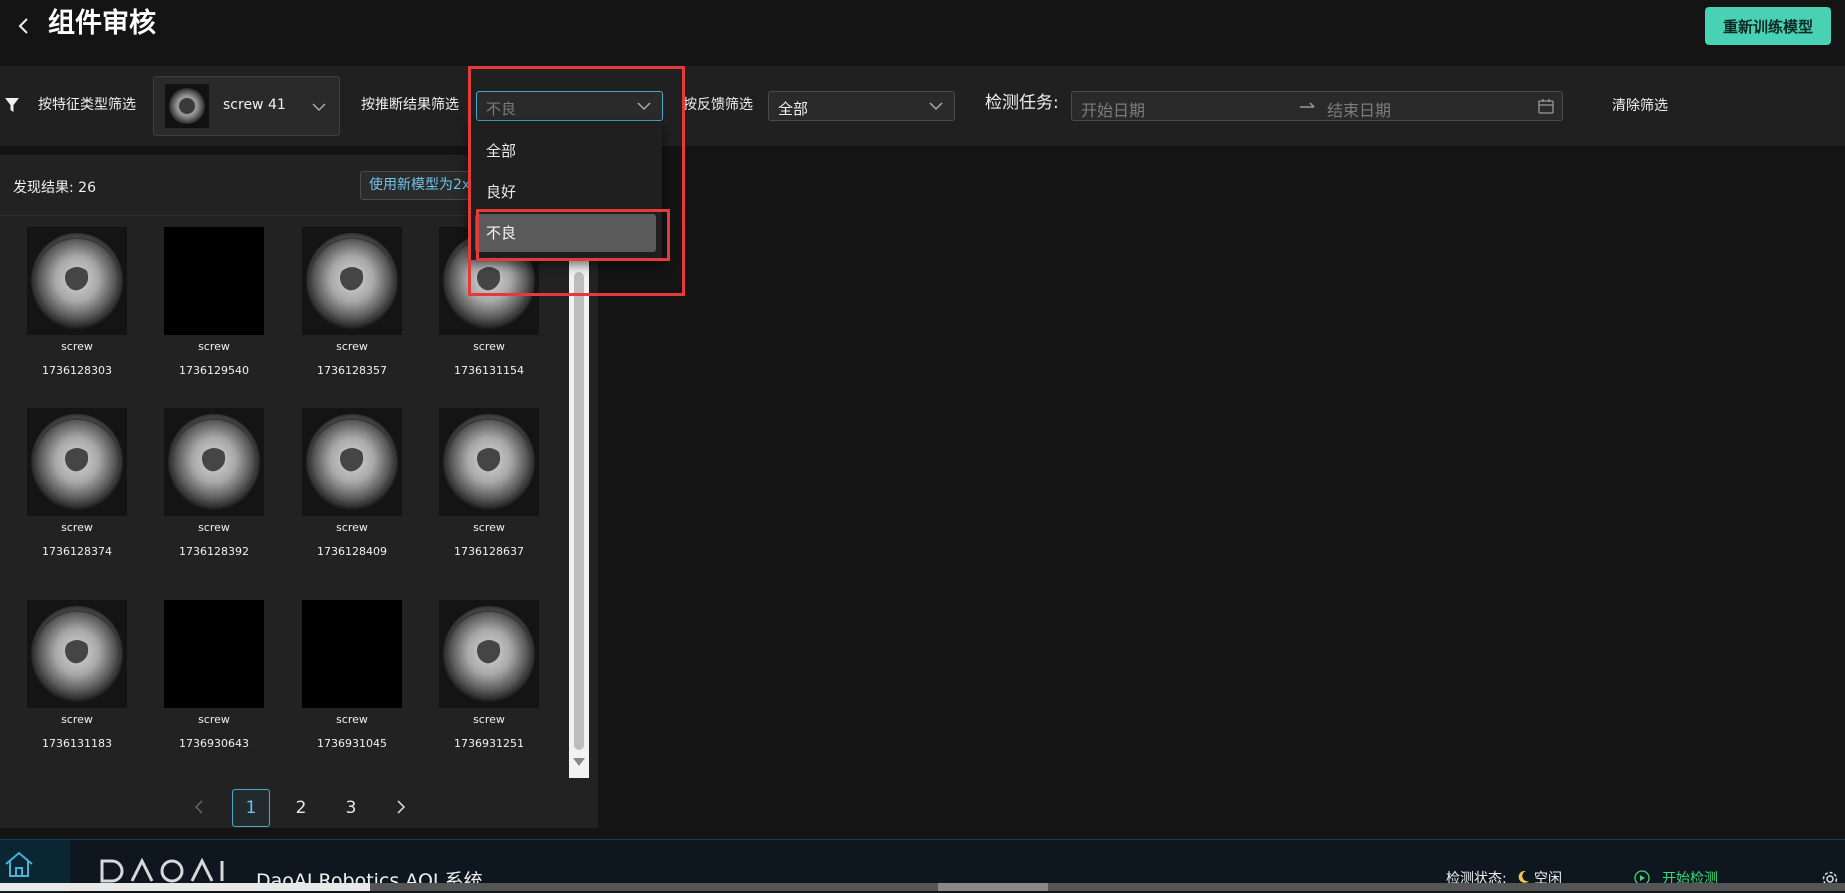 This screenshot has width=1845, height=893. What do you see at coordinates (718, 105) in the screenshot?
I see `feedback-filter-label: 按反馈筛选` at bounding box center [718, 105].